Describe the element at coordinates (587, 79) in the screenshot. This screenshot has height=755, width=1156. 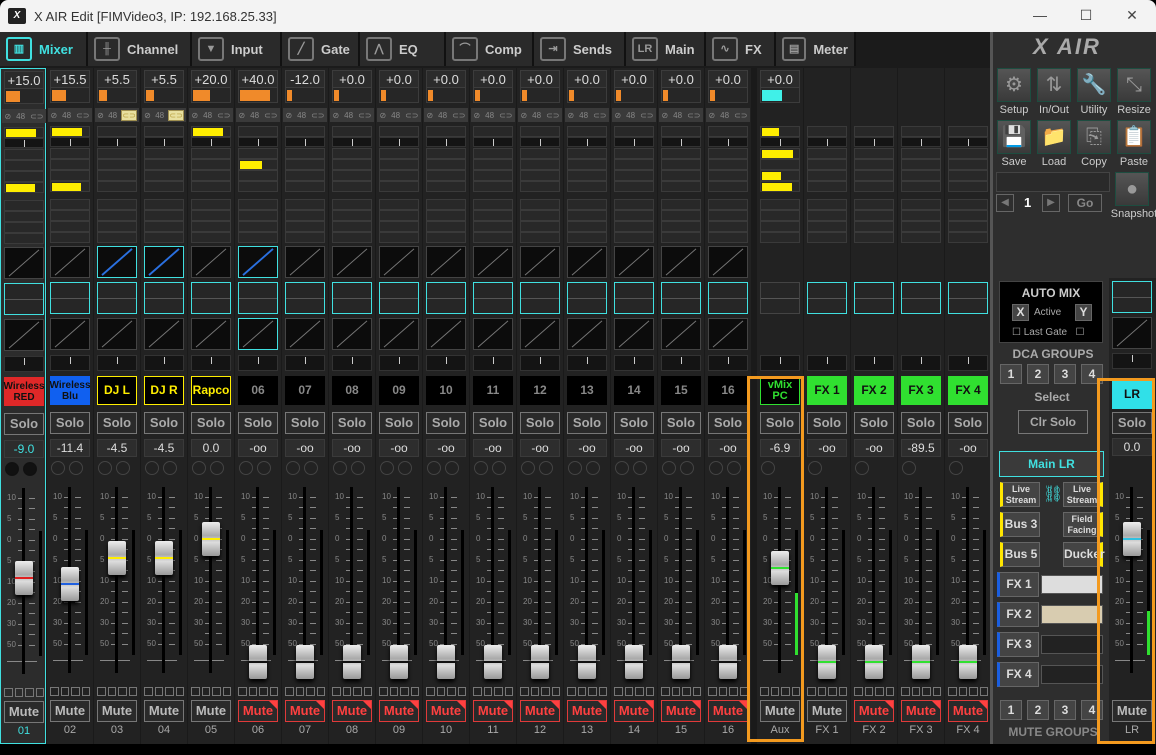
I see `gain-value: +0.0` at that location.